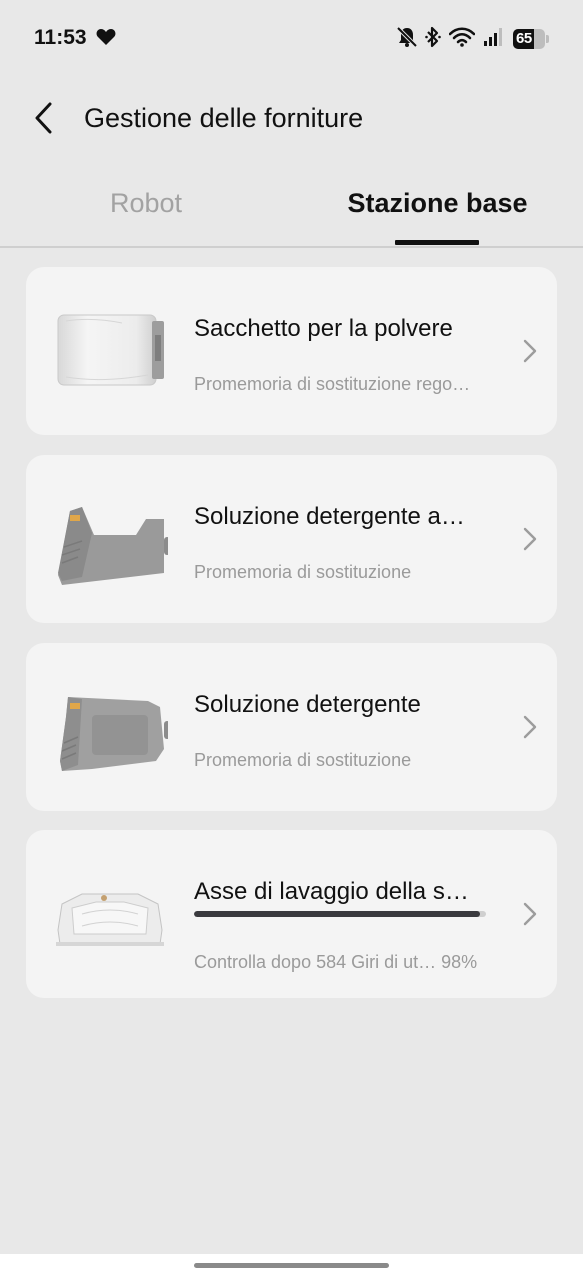 The height and width of the screenshot is (1280, 583). What do you see at coordinates (437, 203) in the screenshot?
I see `tab-stazione-base: Stazione base` at bounding box center [437, 203].